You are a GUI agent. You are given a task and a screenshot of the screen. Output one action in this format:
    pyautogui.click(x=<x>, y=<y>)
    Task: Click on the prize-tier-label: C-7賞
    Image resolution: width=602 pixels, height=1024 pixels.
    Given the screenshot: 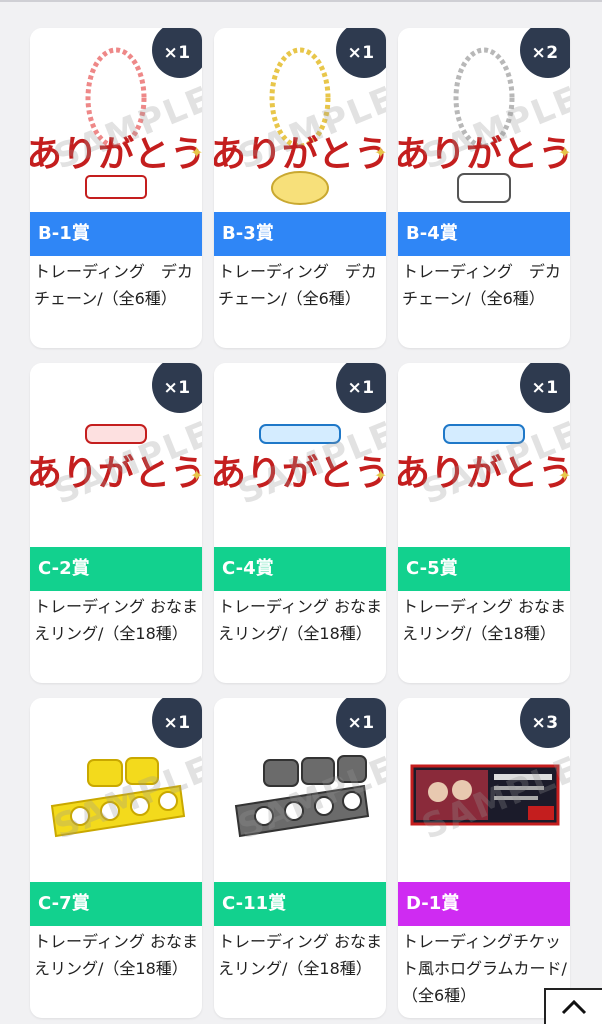 What is the action you would take?
    pyautogui.click(x=116, y=904)
    